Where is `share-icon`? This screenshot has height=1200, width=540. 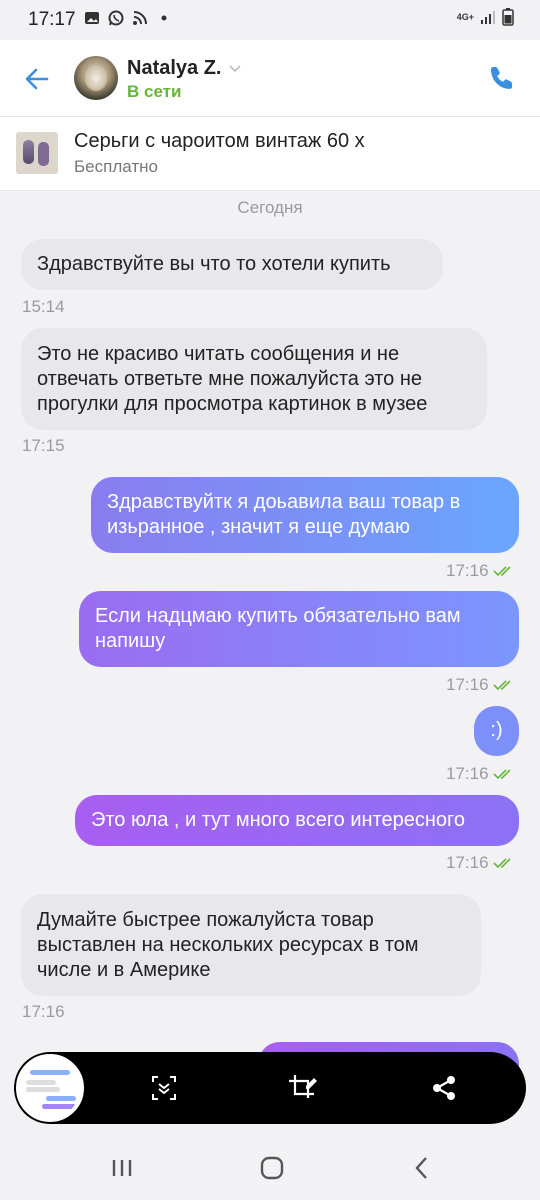 share-icon is located at coordinates (444, 1088).